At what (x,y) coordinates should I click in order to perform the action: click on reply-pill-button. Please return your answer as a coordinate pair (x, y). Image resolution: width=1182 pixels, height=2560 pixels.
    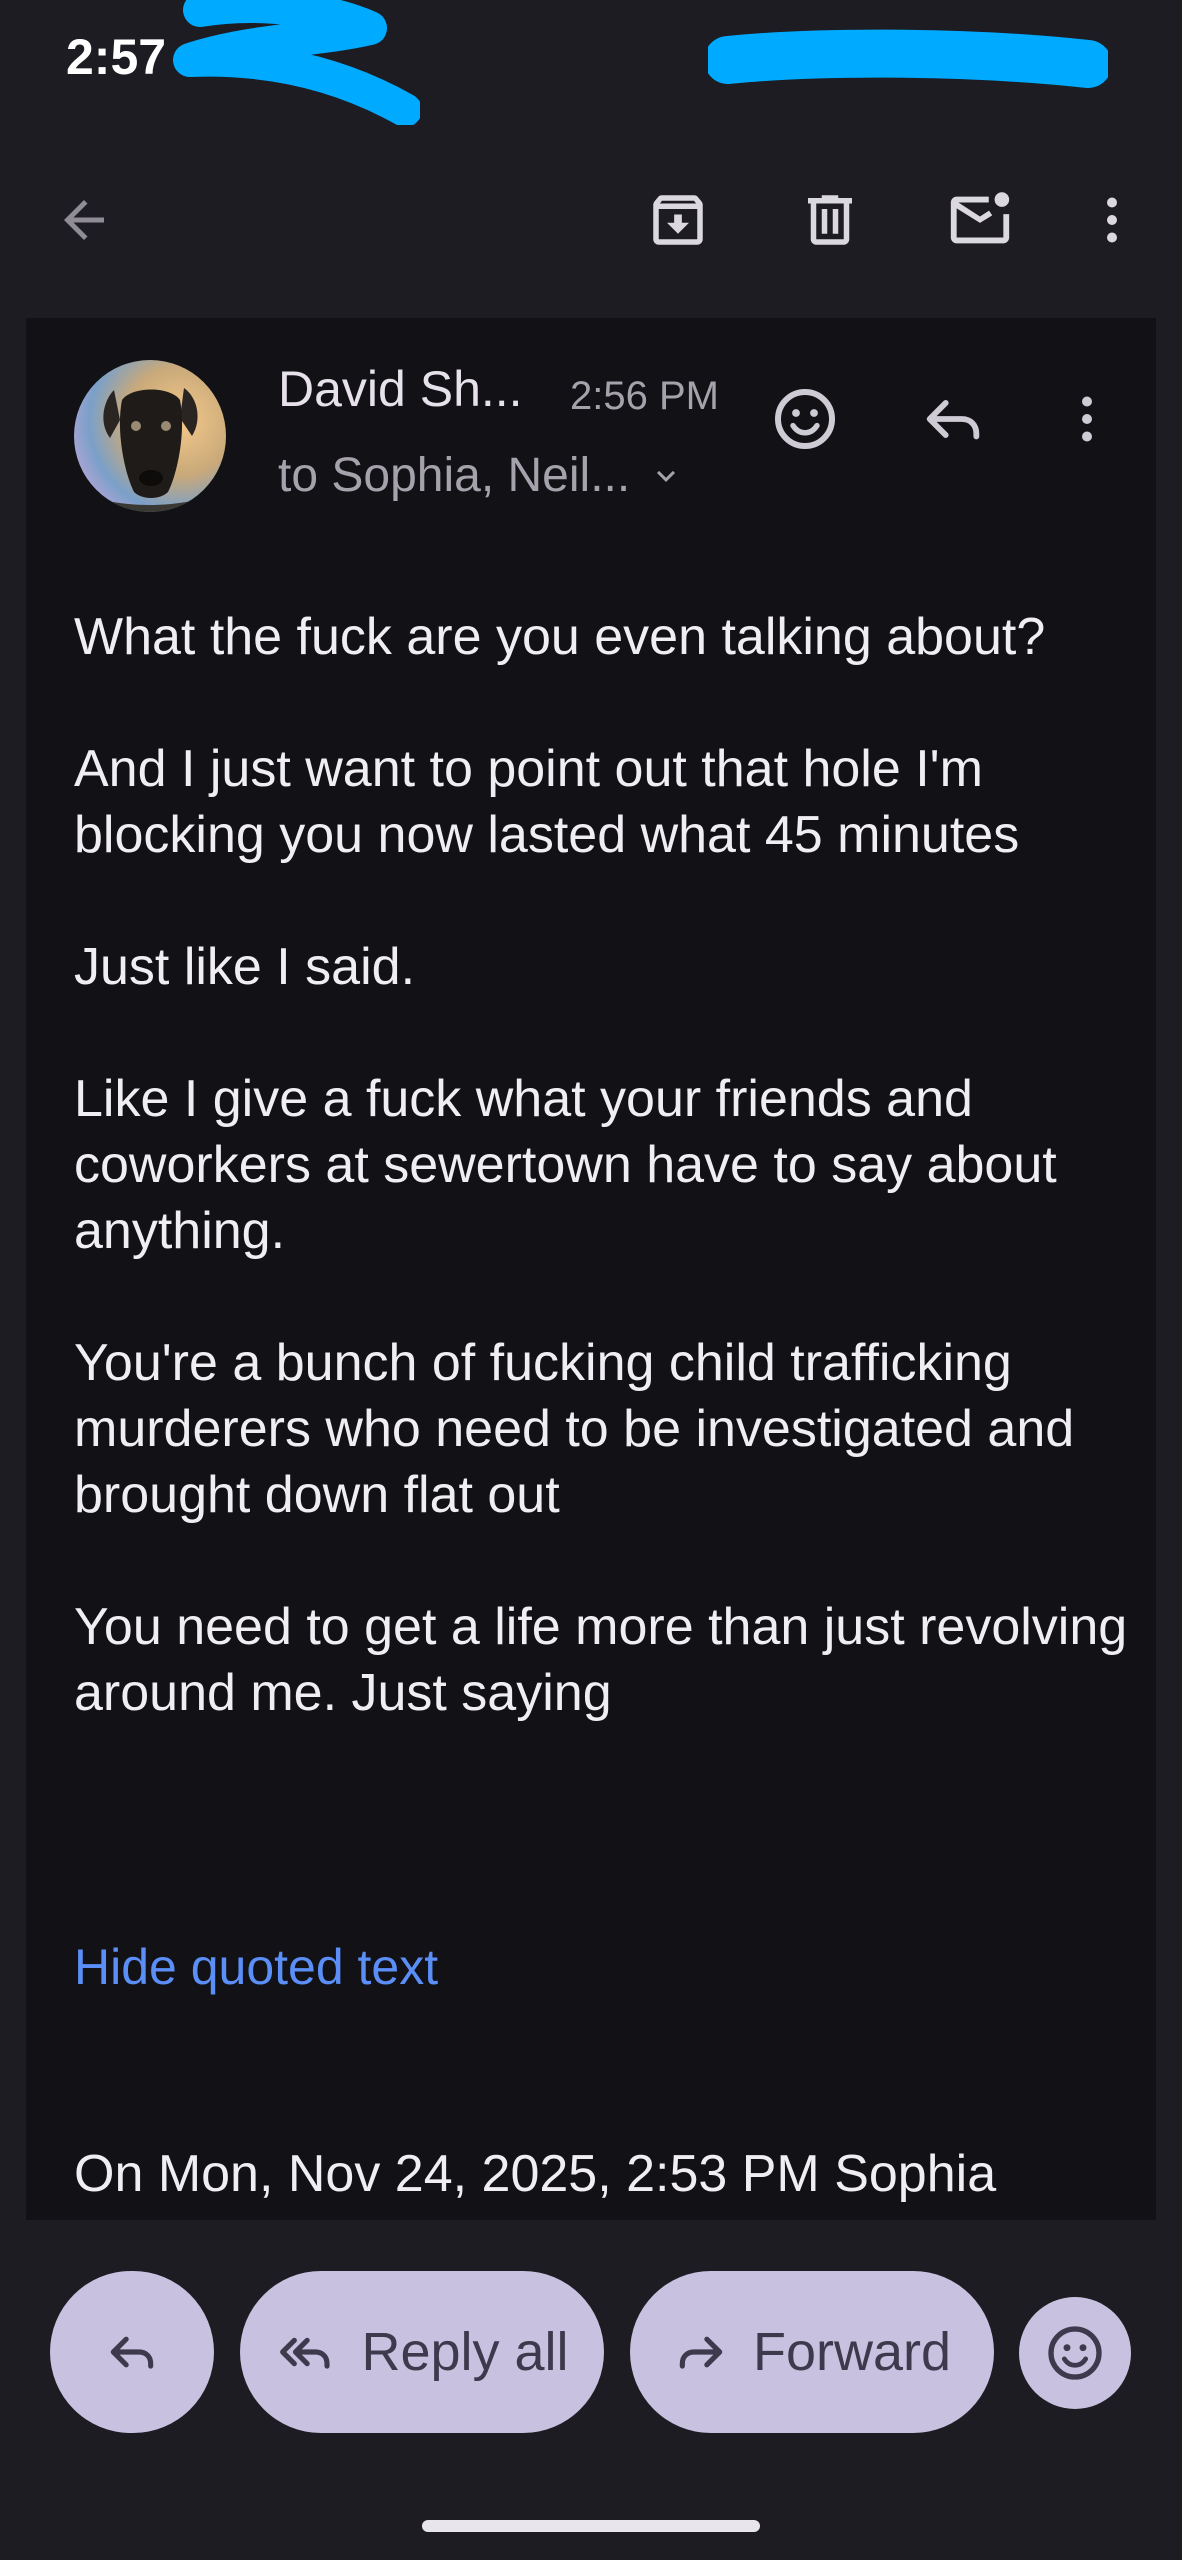
    Looking at the image, I should click on (132, 2352).